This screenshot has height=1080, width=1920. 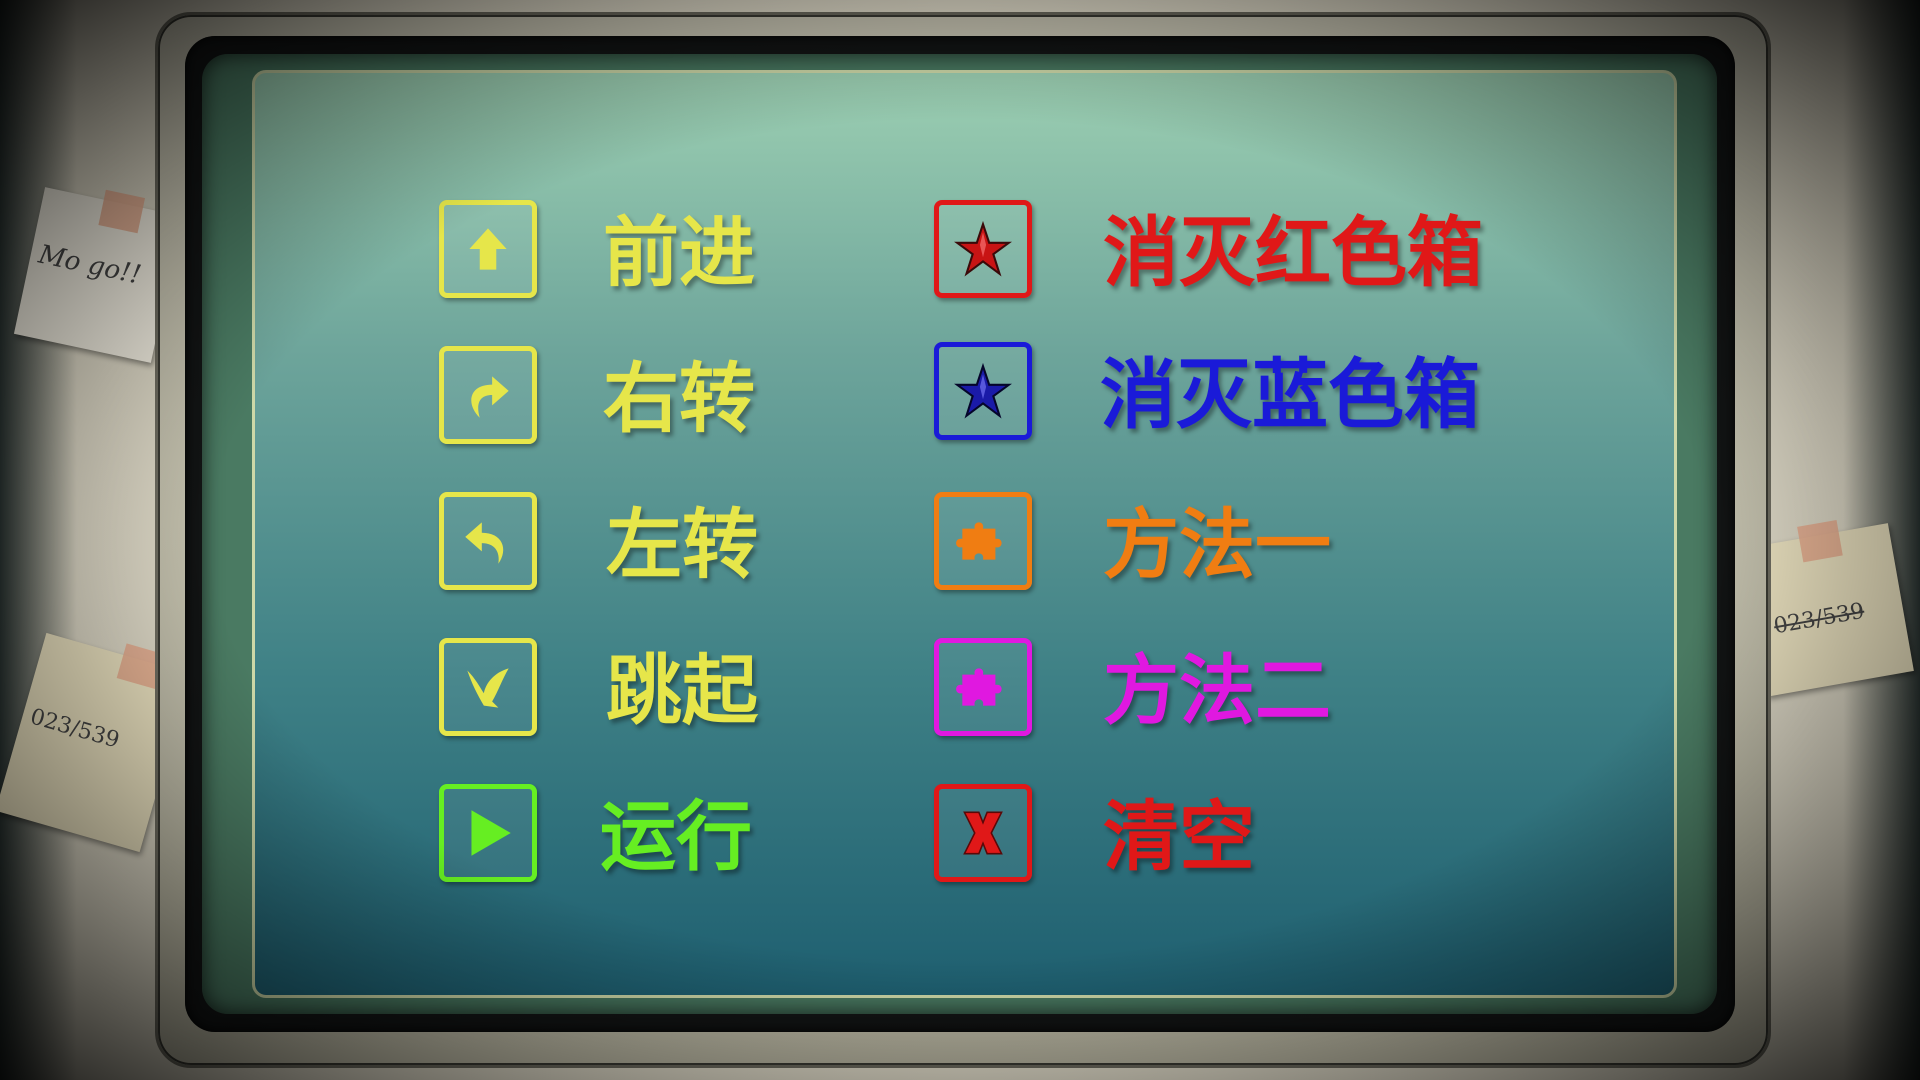 I want to click on method-two-button, so click(x=983, y=687).